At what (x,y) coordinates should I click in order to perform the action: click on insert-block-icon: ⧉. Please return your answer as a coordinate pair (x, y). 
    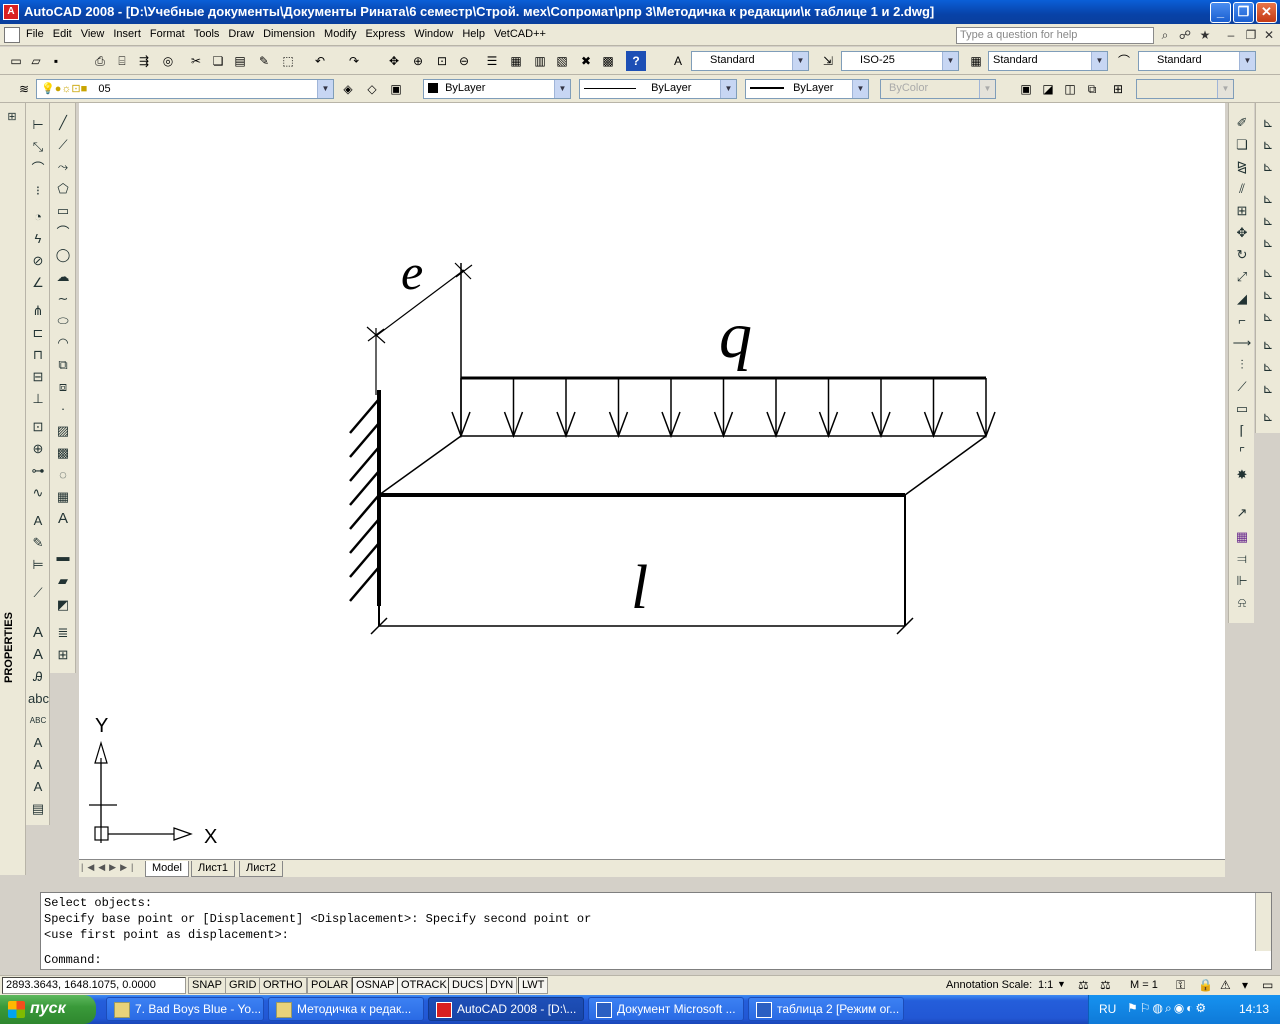
    Looking at the image, I should click on (63, 365).